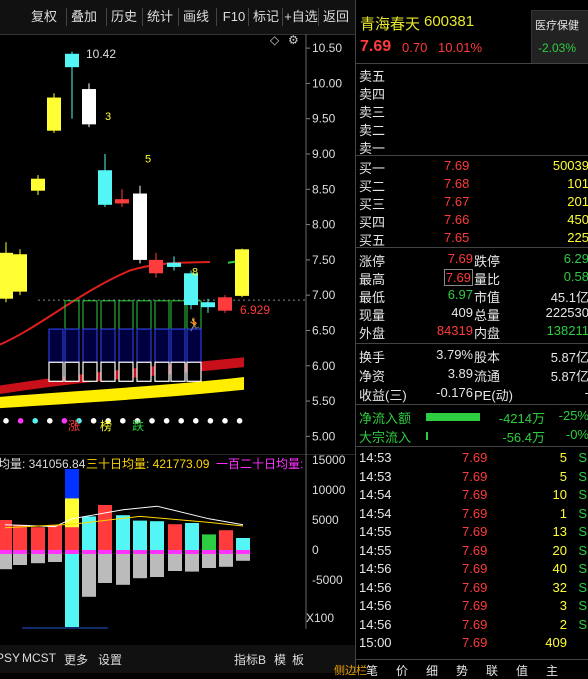 The image size is (588, 679). What do you see at coordinates (108, 117) in the screenshot?
I see `wave-label: 3` at bounding box center [108, 117].